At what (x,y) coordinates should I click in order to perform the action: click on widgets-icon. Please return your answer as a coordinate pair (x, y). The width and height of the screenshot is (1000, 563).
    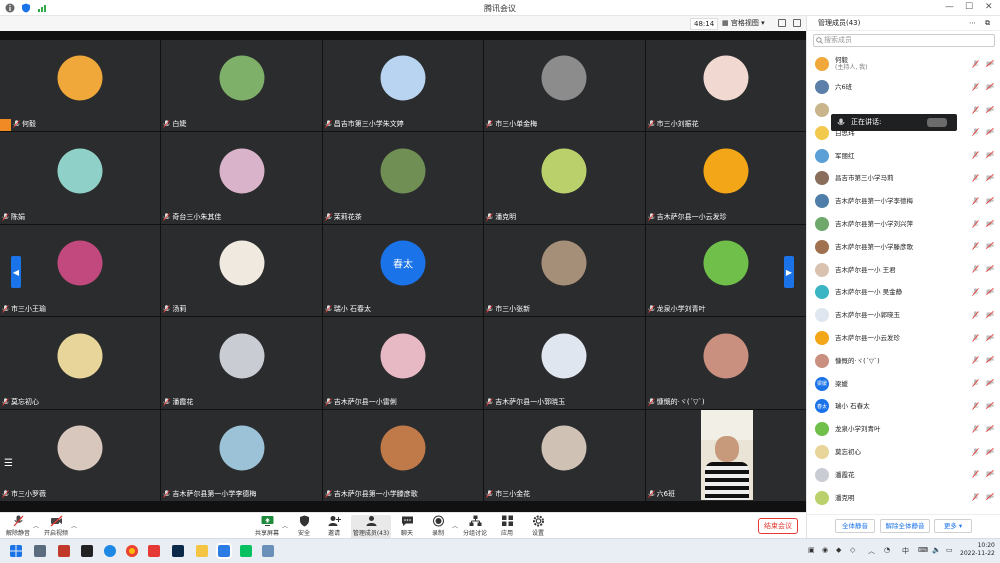
    Looking at the image, I should click on (40, 551).